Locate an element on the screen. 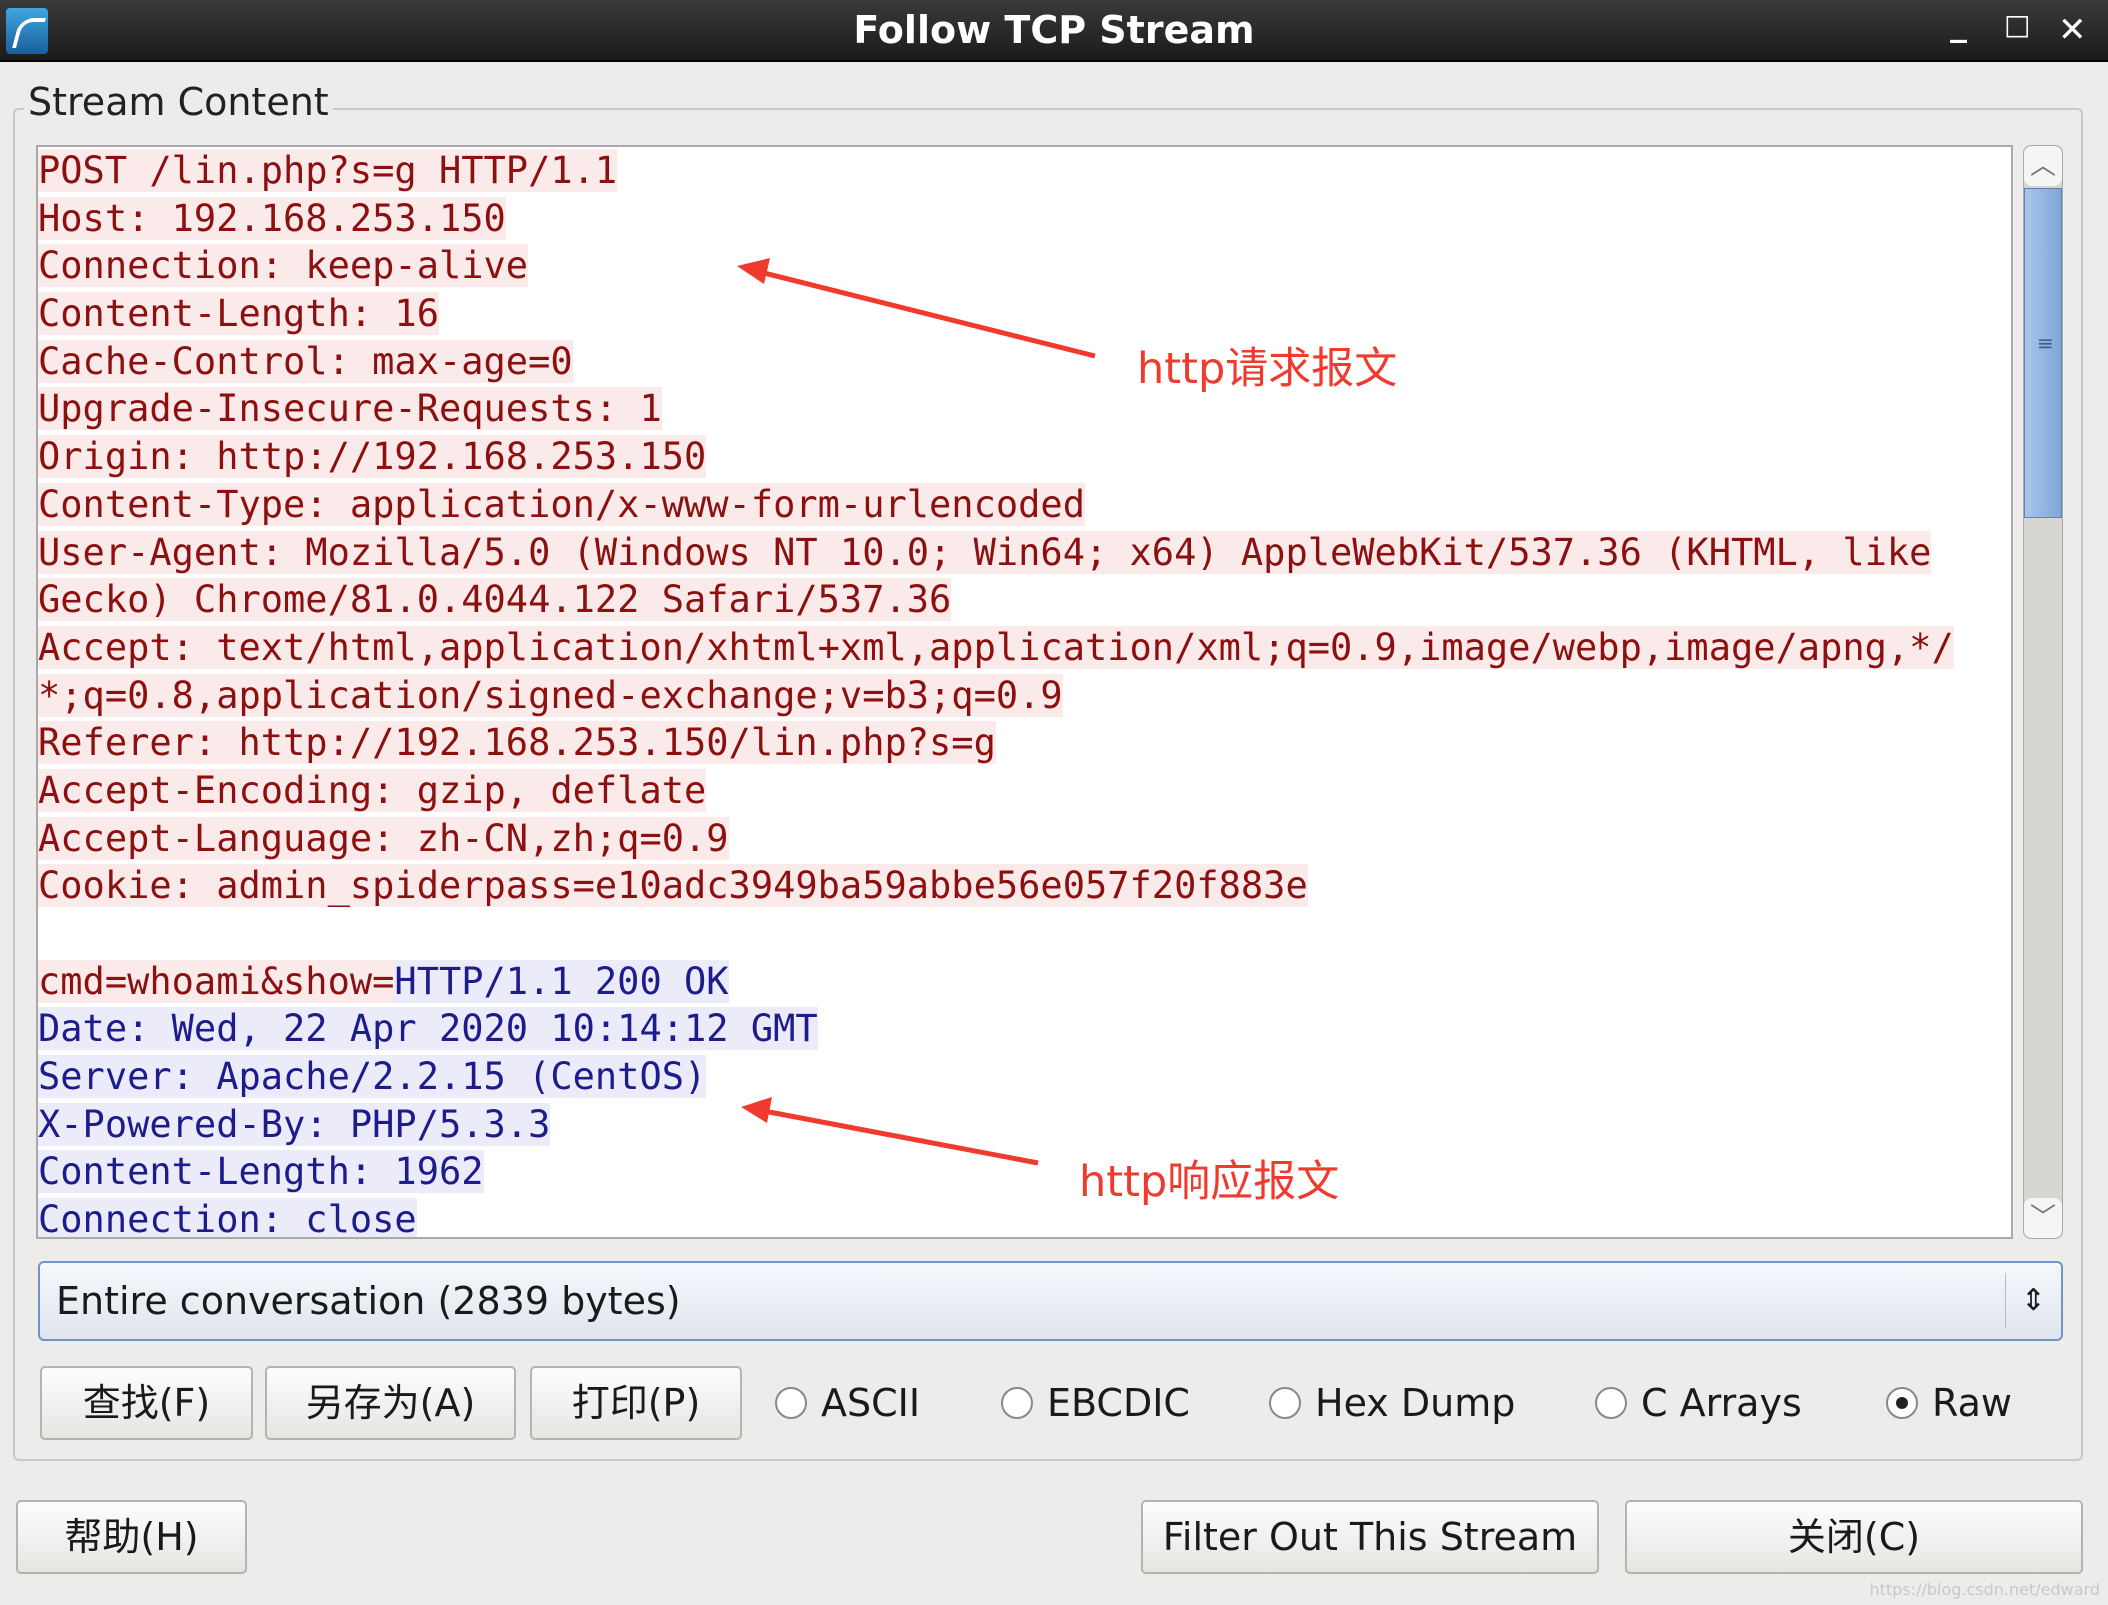 The width and height of the screenshot is (2108, 1605). annotation-arrows is located at coordinates (916, 712).